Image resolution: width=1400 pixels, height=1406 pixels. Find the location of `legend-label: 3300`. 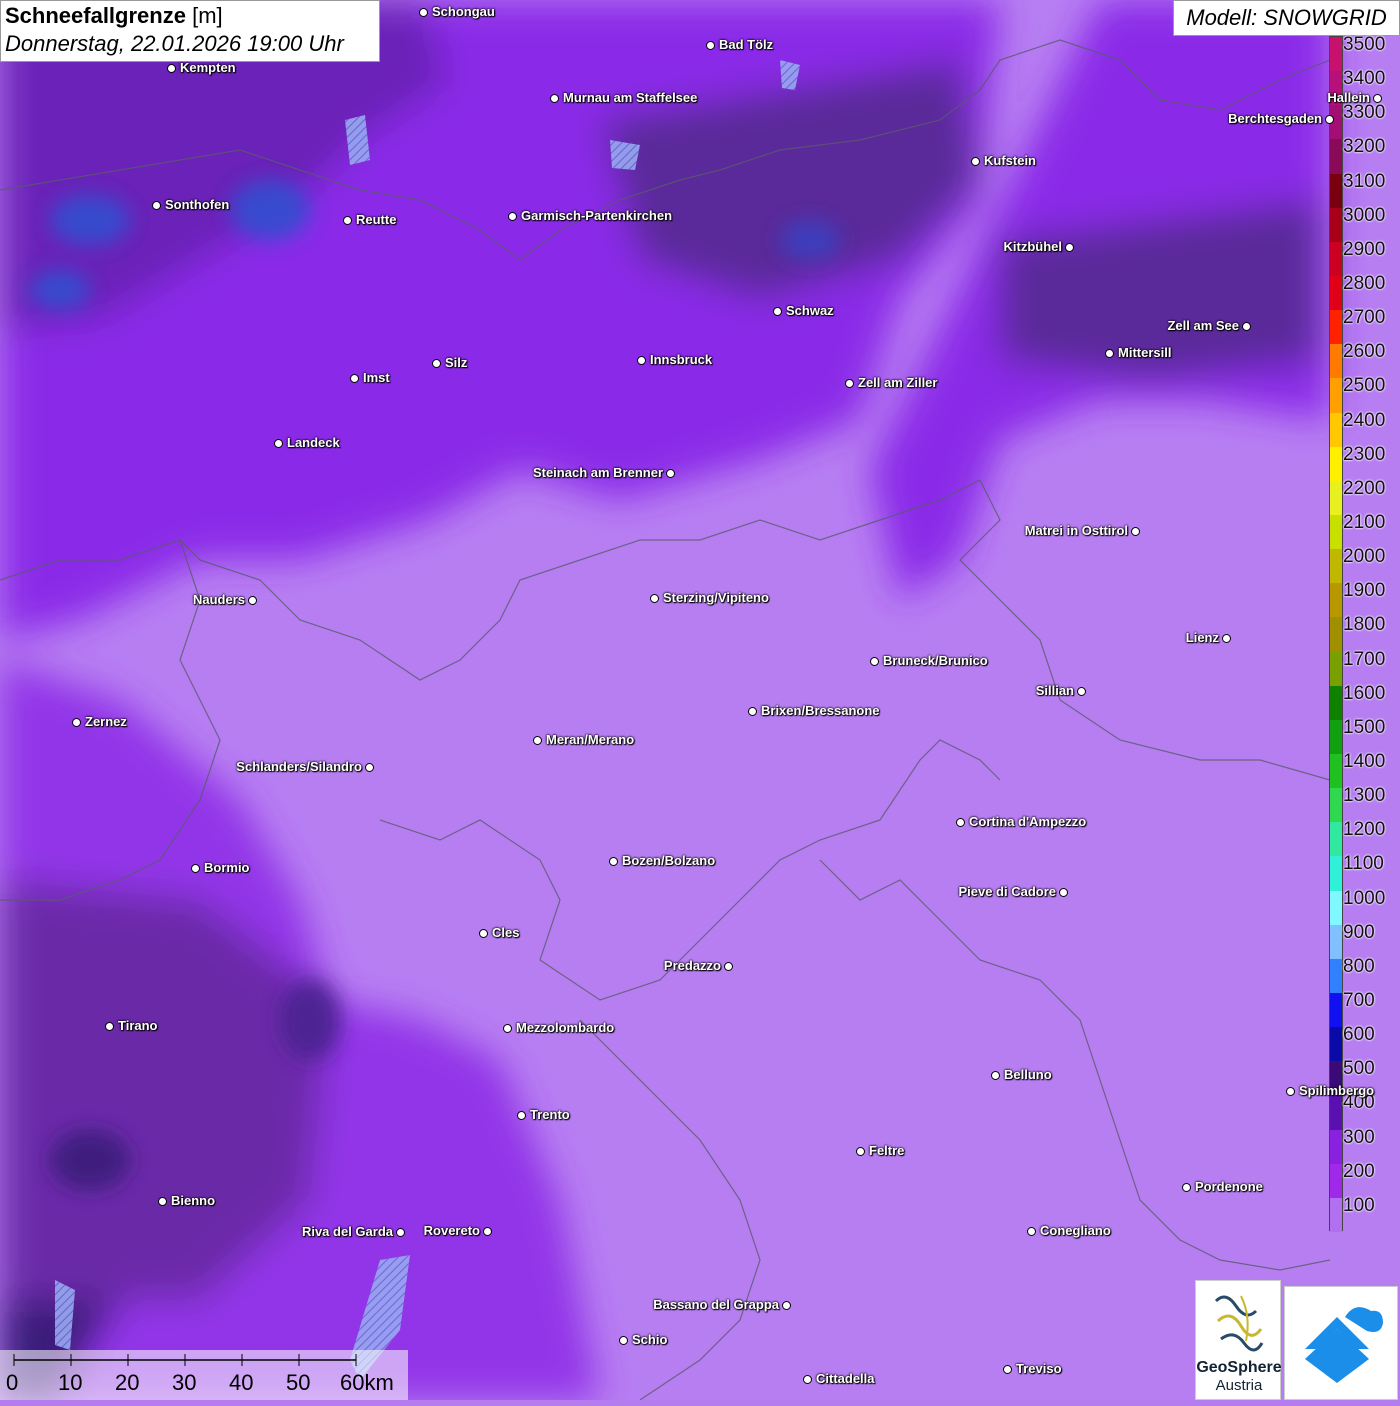

legend-label: 3300 is located at coordinates (1364, 113).